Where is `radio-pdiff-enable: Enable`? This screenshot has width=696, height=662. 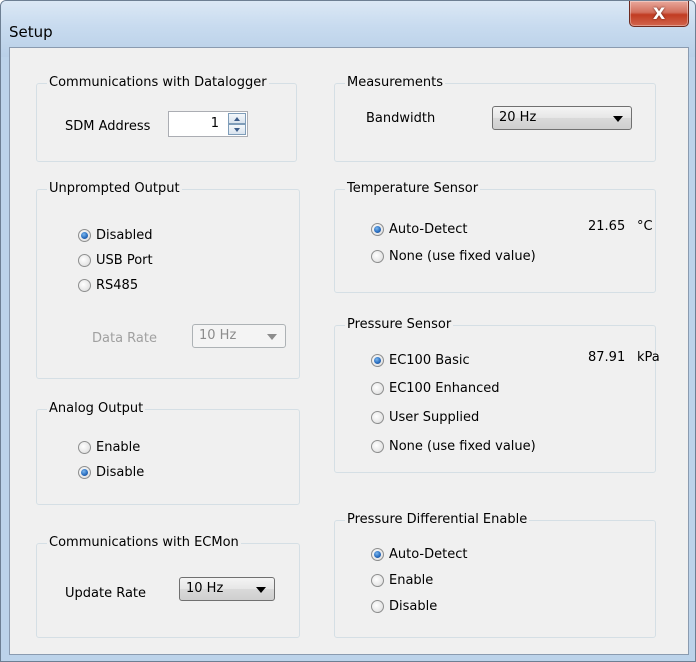
radio-pdiff-enable: Enable is located at coordinates (402, 580).